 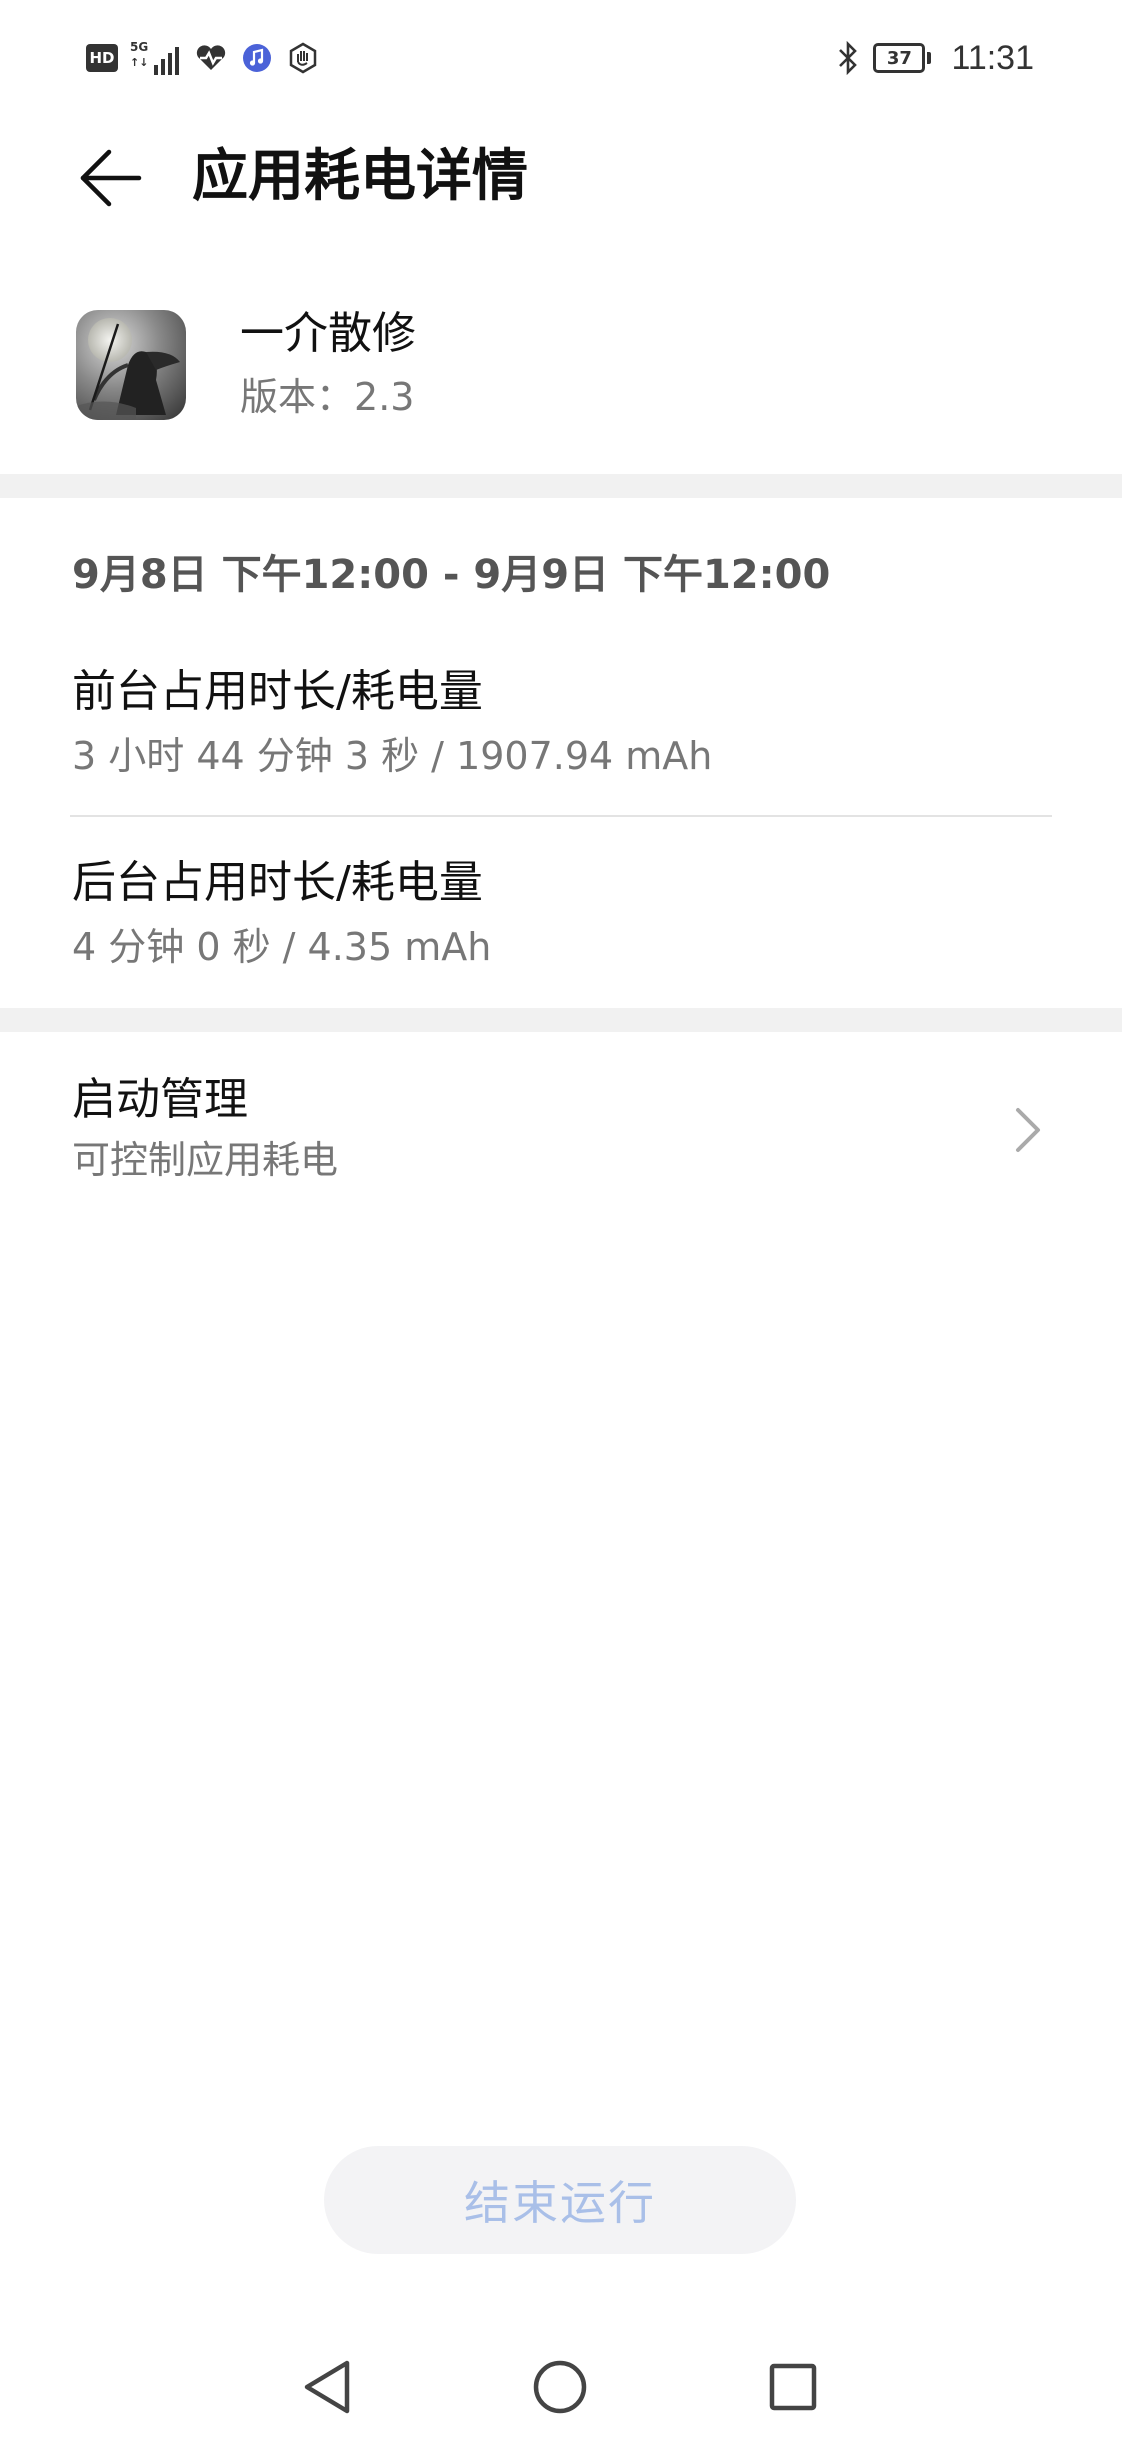 What do you see at coordinates (561, 375) in the screenshot?
I see `app-info: 一介散修 版本：2.3` at bounding box center [561, 375].